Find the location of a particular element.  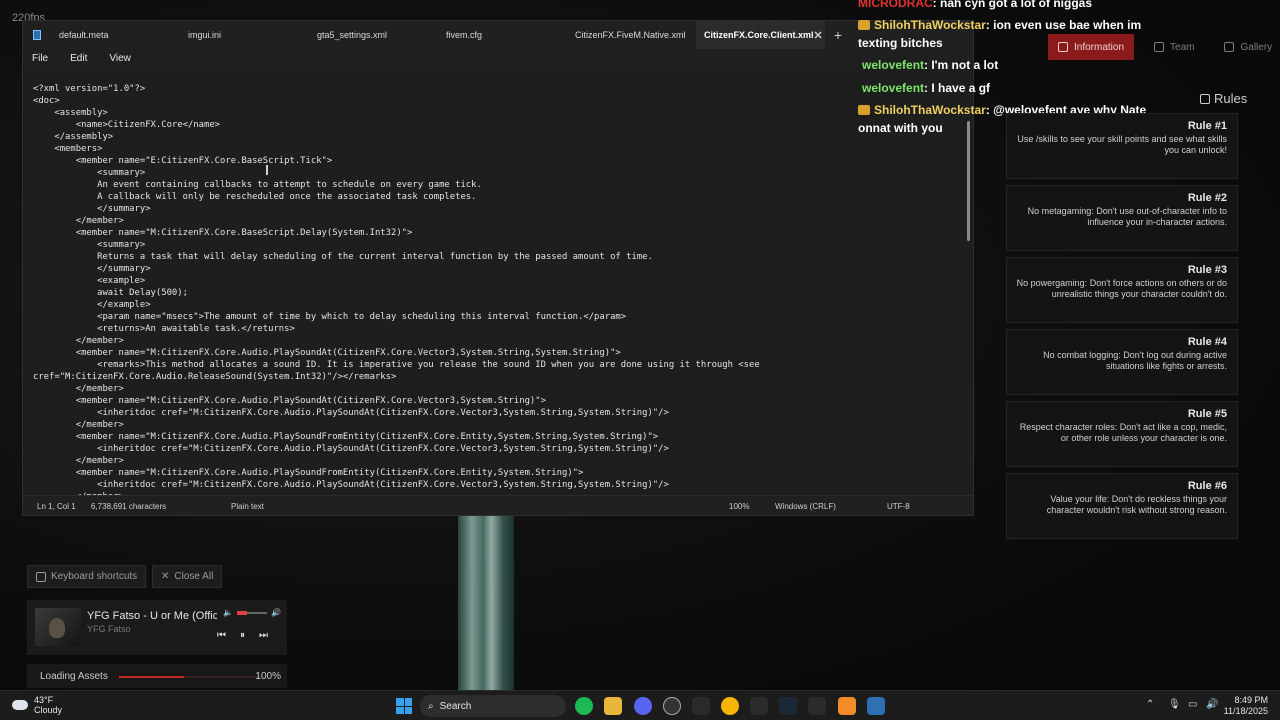

speaker-icon: 🔊 is located at coordinates (1212, 704).